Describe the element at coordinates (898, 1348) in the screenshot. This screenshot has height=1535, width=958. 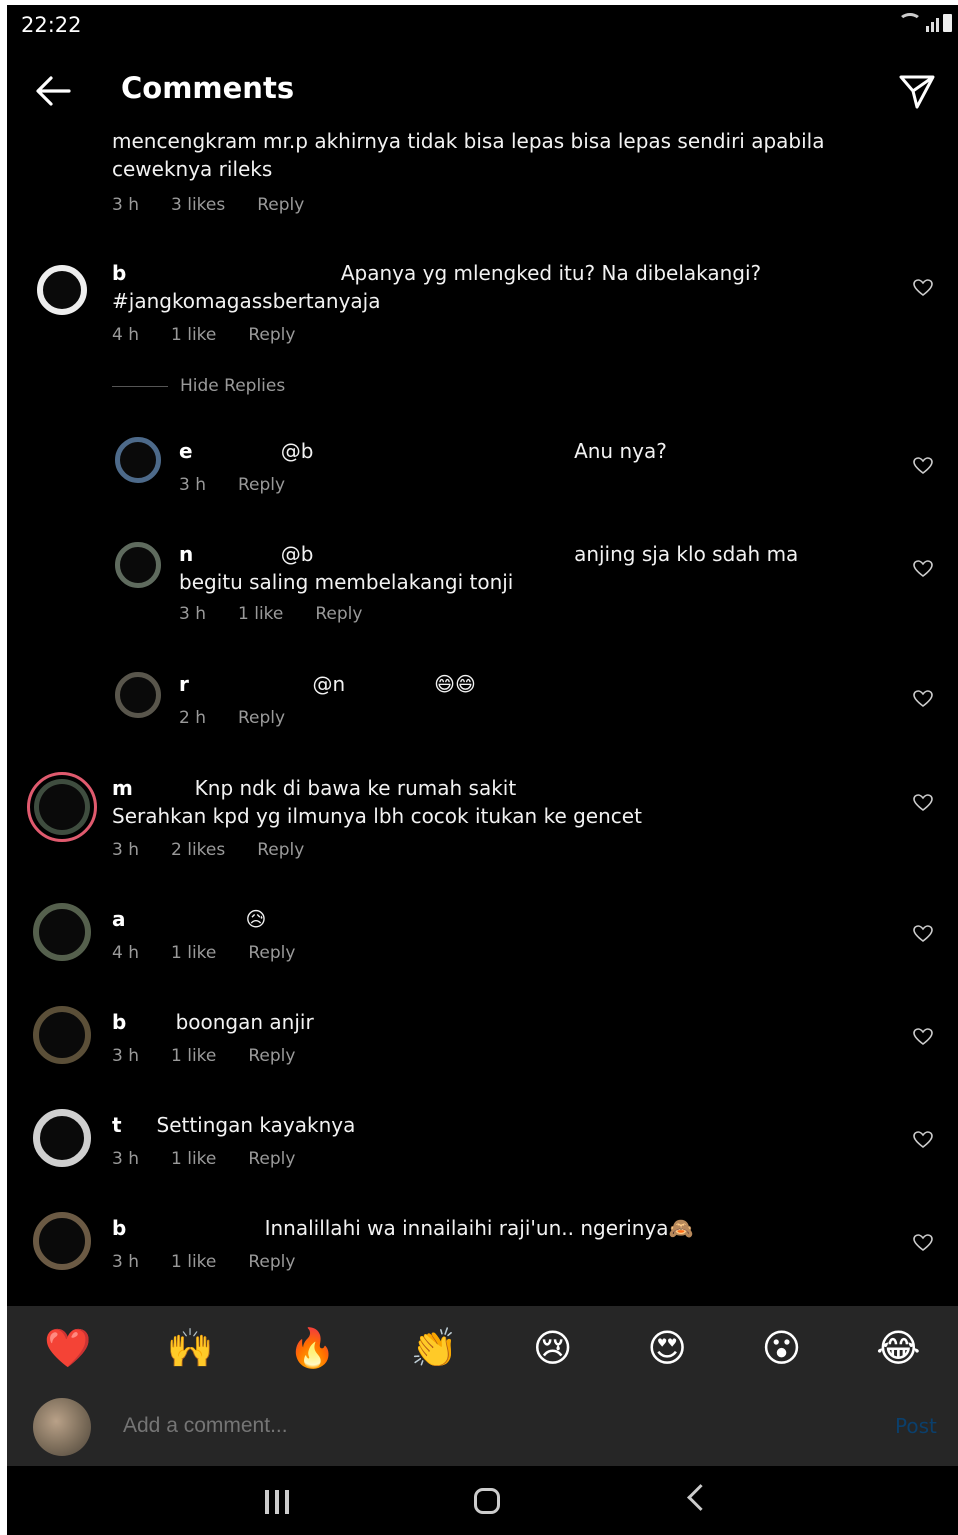
I see `reaction-laughing-emoji: 😂` at that location.